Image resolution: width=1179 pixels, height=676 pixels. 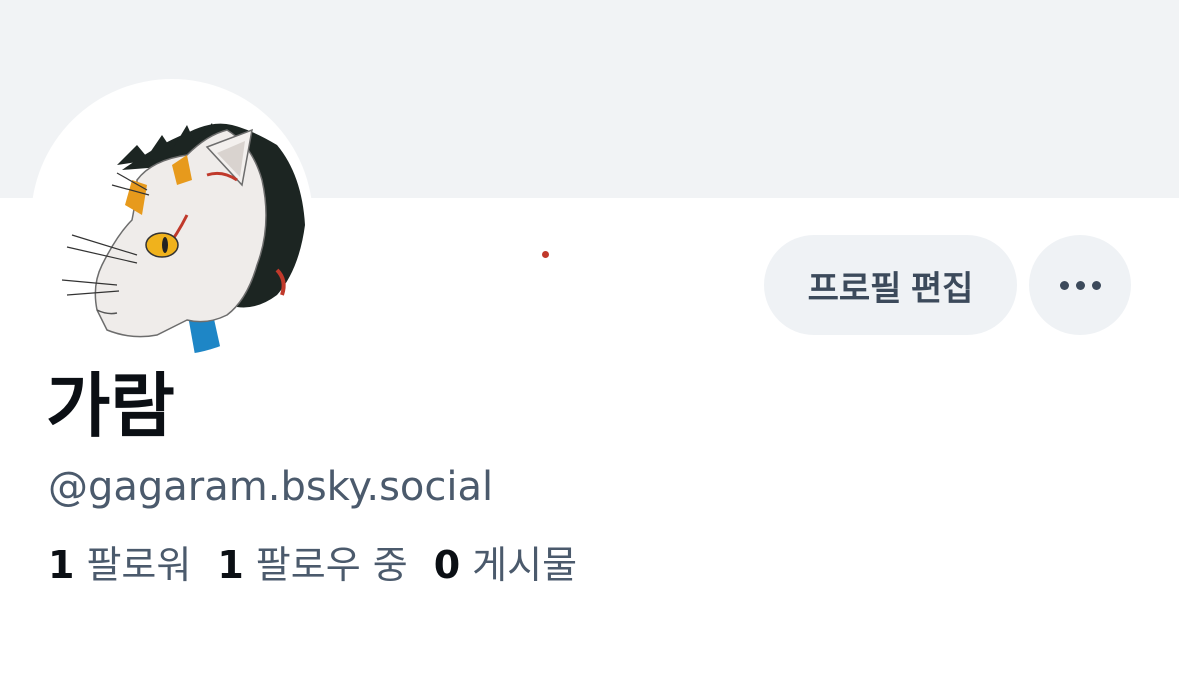 I want to click on following-label: 팔로우 중, so click(x=331, y=565).